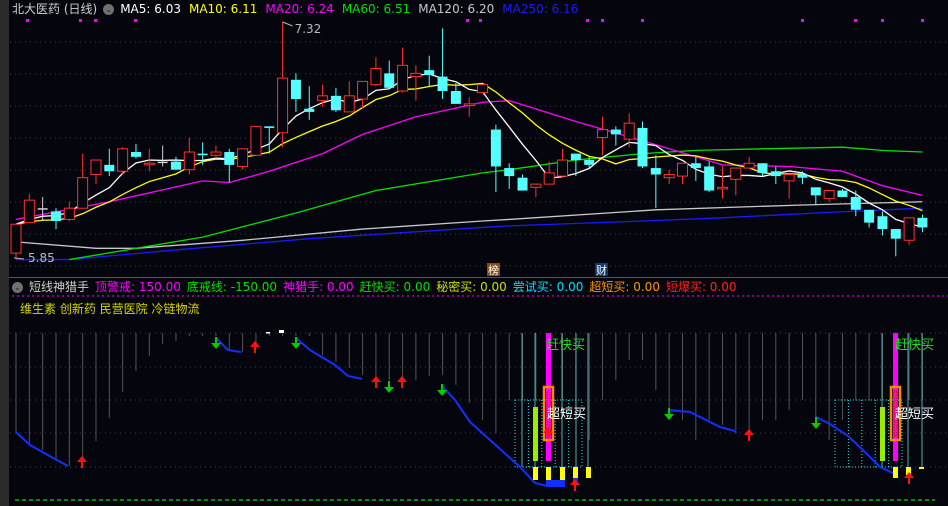 The height and width of the screenshot is (506, 948). Describe the element at coordinates (41, 258) in the screenshot. I see `low-price-label: 5.85` at that location.